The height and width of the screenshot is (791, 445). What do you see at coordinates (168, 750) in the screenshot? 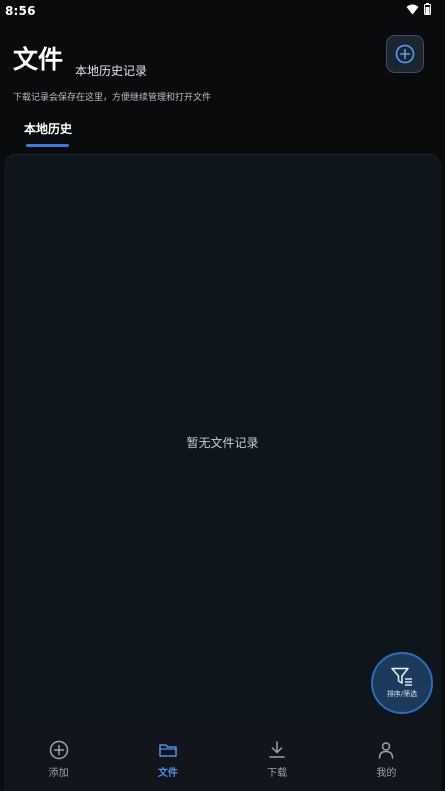
I see `folder-icon` at bounding box center [168, 750].